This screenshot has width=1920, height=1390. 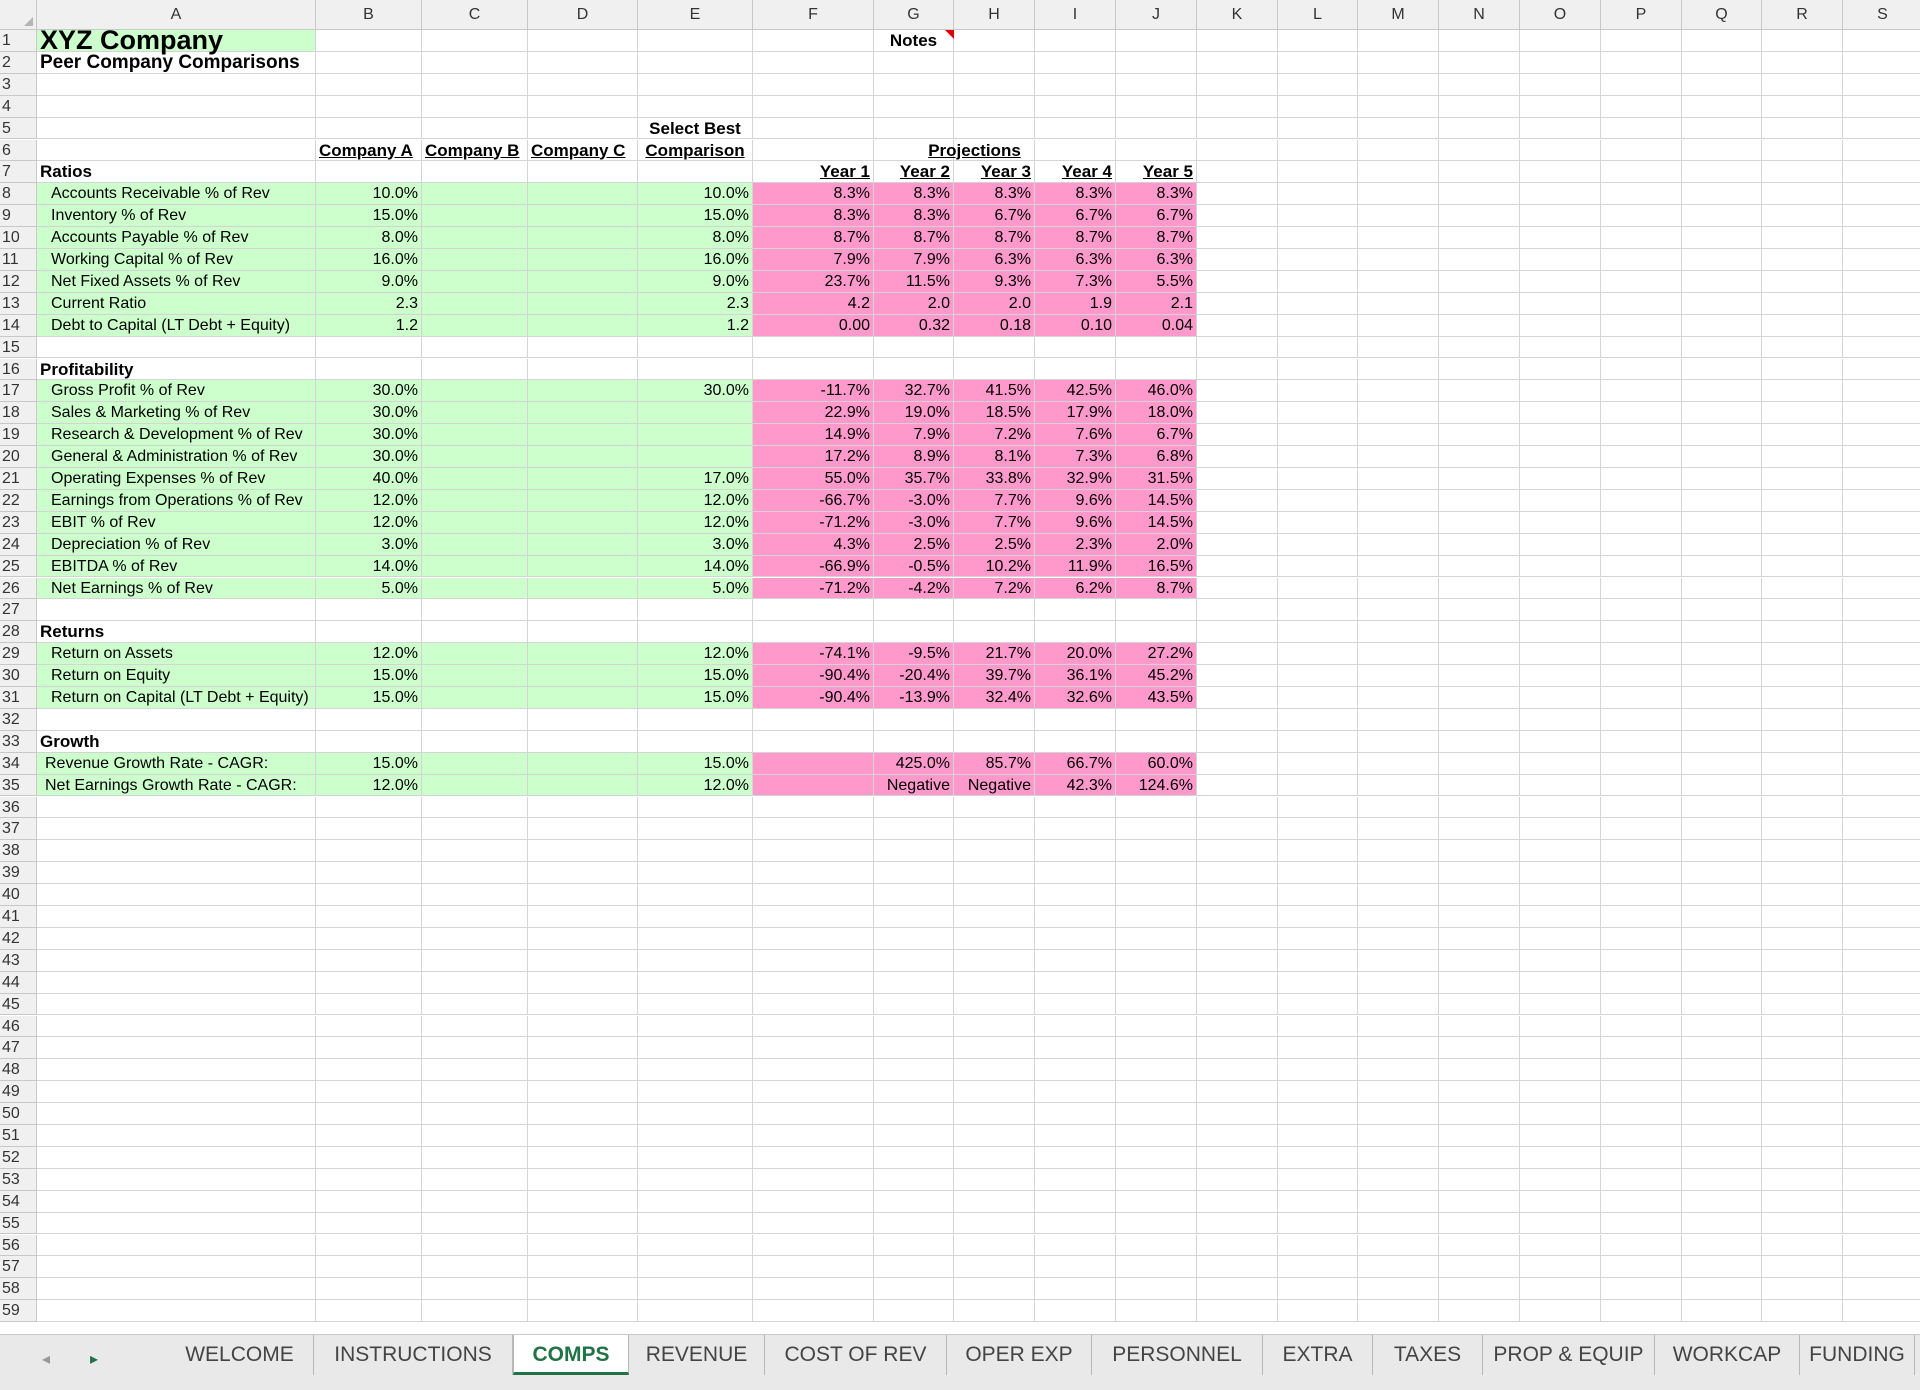 What do you see at coordinates (18, 1245) in the screenshot?
I see `row-header: 56` at bounding box center [18, 1245].